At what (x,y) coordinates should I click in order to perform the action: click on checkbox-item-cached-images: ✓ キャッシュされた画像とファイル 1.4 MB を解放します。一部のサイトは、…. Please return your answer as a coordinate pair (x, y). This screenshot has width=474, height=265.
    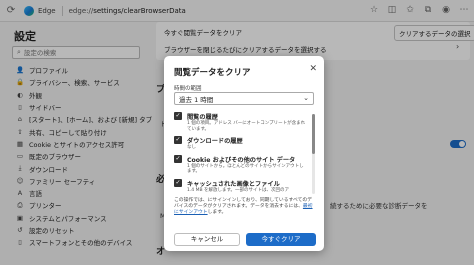
    Looking at the image, I should click on (242, 186).